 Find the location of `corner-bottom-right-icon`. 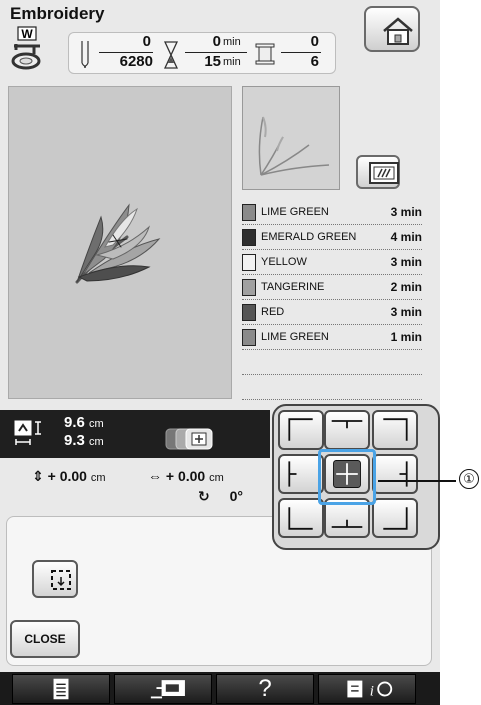

corner-bottom-right-icon is located at coordinates (395, 518).